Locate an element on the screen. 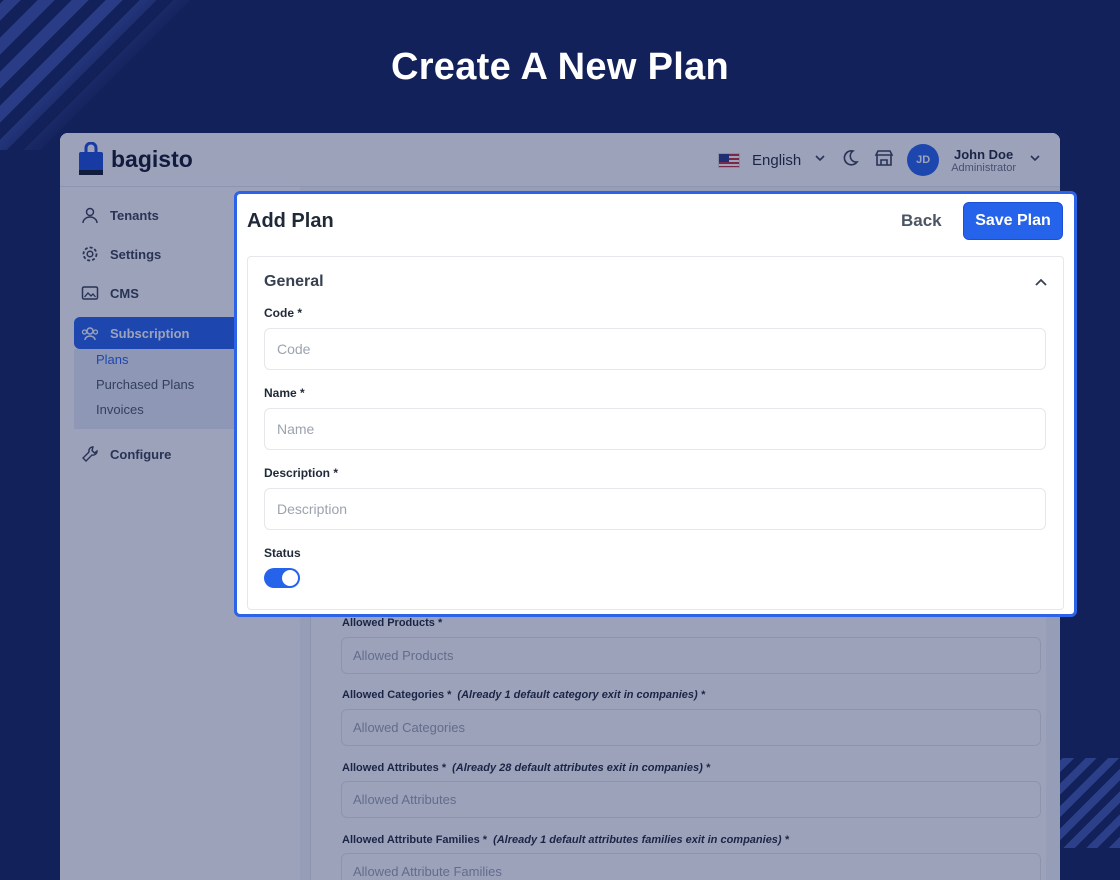  save-plan-button: Save Plan is located at coordinates (1013, 221).